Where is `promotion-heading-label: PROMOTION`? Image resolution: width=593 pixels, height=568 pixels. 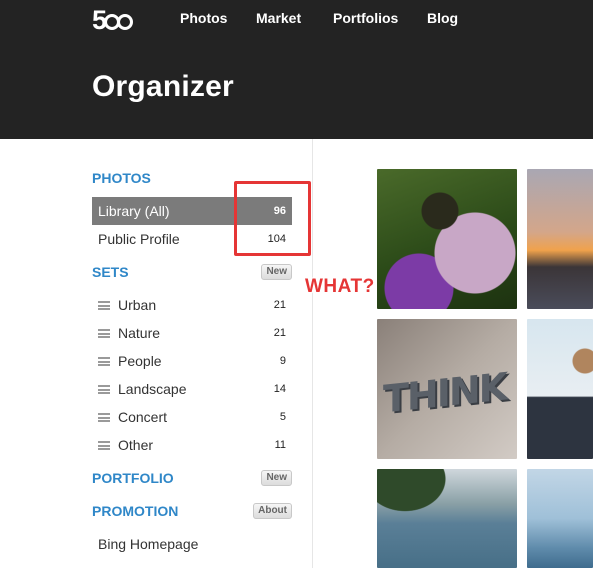
promotion-heading-label: PROMOTION is located at coordinates (135, 511).